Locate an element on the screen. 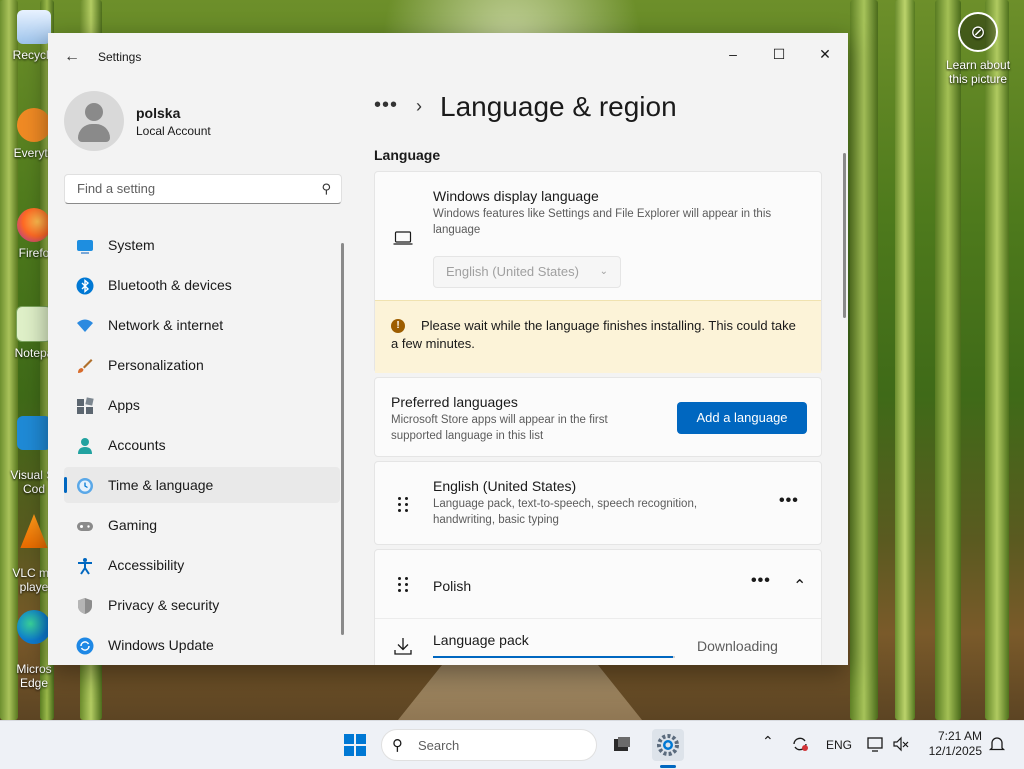 Image resolution: width=1024 pixels, height=769 pixels. chevron-down-icon: ⌄ is located at coordinates (603, 271).